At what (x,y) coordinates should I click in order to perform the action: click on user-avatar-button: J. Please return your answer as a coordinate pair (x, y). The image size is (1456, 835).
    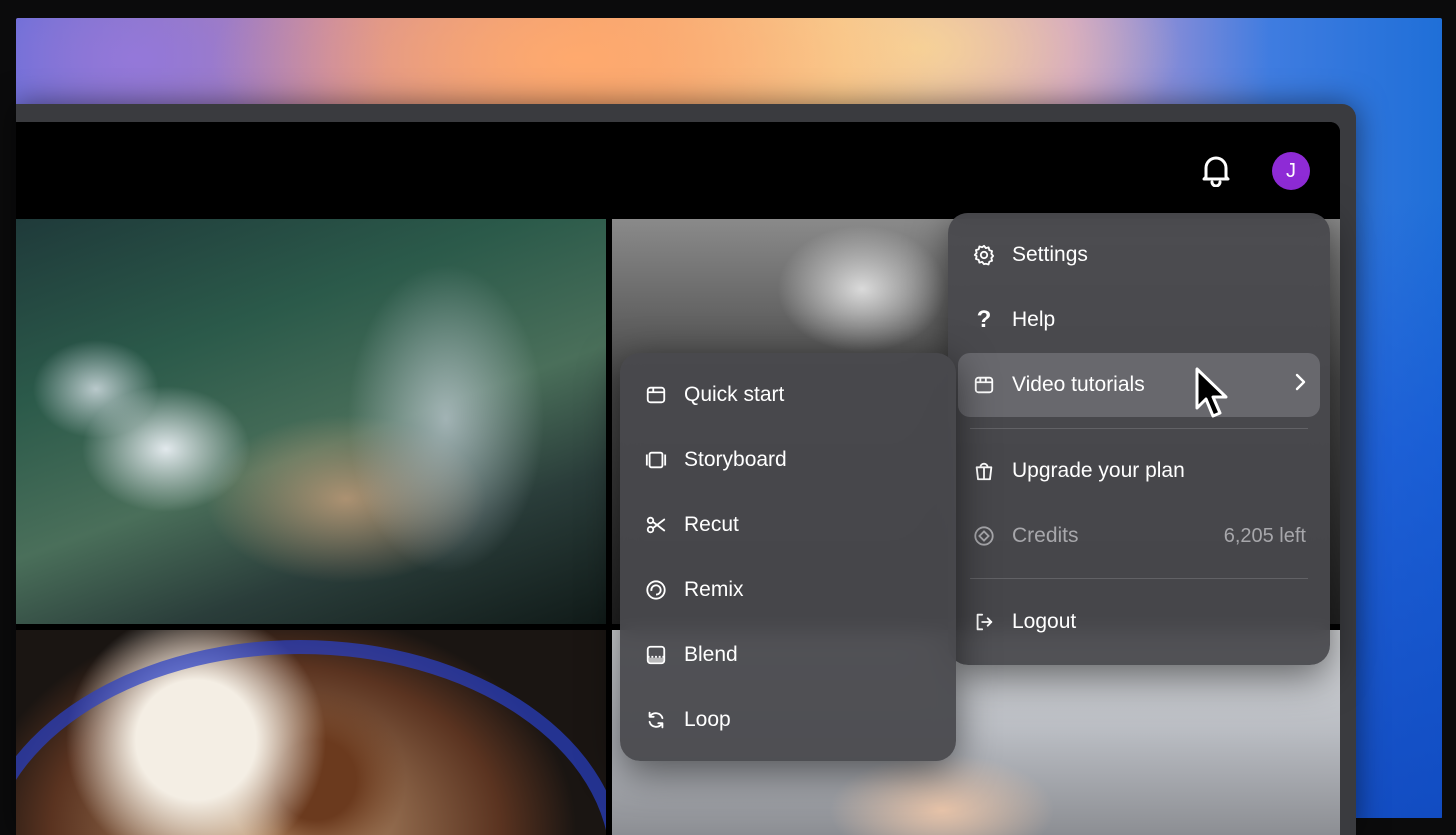
    Looking at the image, I should click on (1291, 171).